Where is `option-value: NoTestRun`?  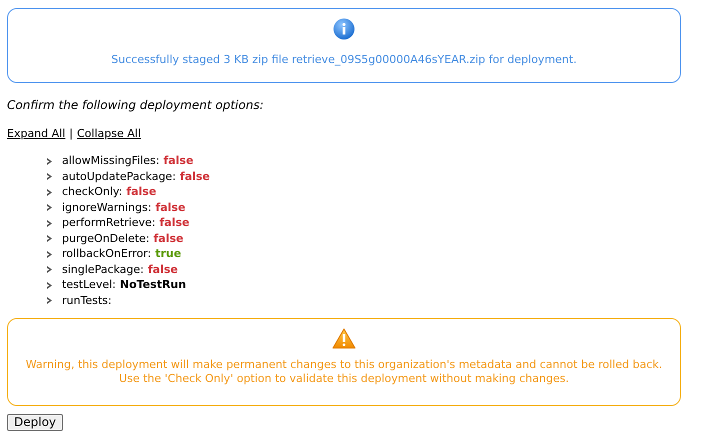 option-value: NoTestRun is located at coordinates (153, 285).